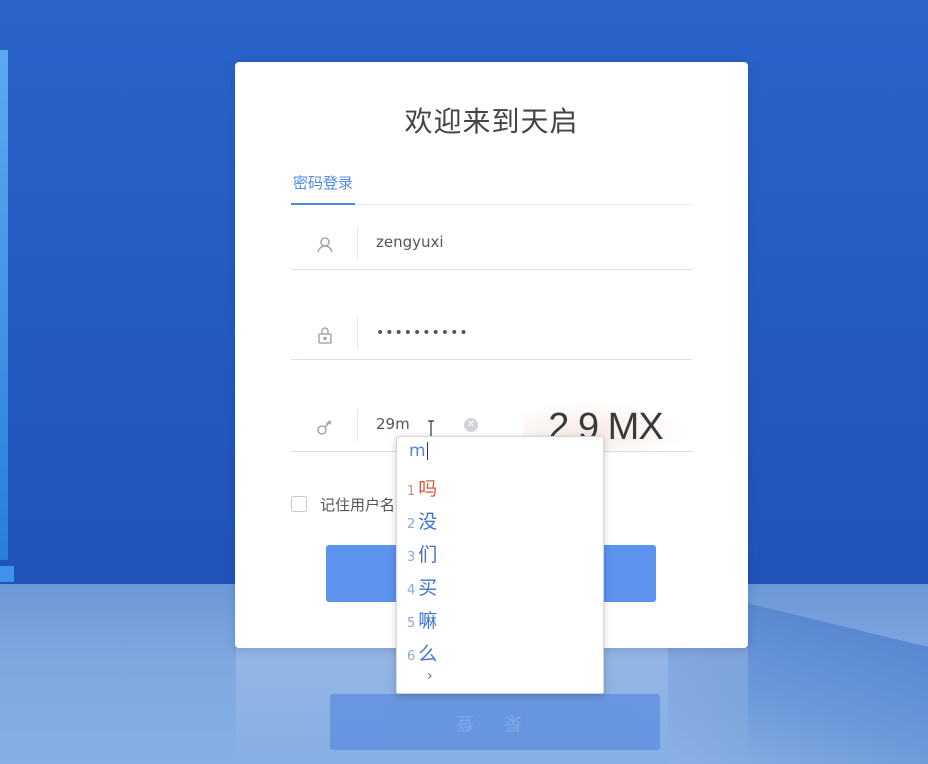 The height and width of the screenshot is (764, 928). I want to click on candidate-number: 4, so click(411, 590).